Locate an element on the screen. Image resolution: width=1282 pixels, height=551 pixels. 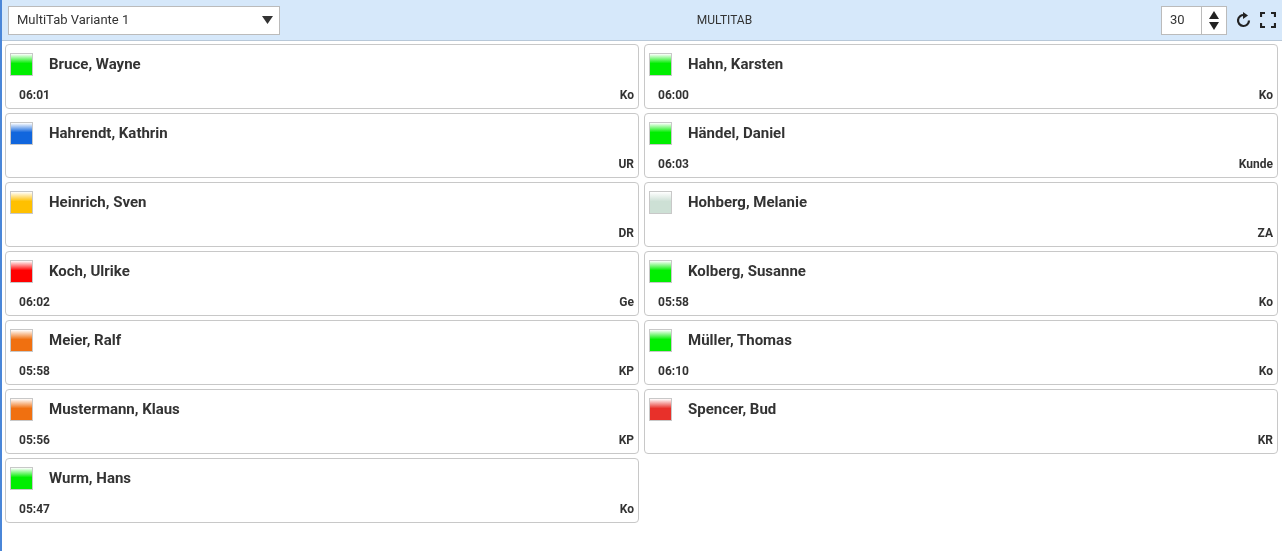
person-card: Spencer, Bud KR is located at coordinates (961, 421).